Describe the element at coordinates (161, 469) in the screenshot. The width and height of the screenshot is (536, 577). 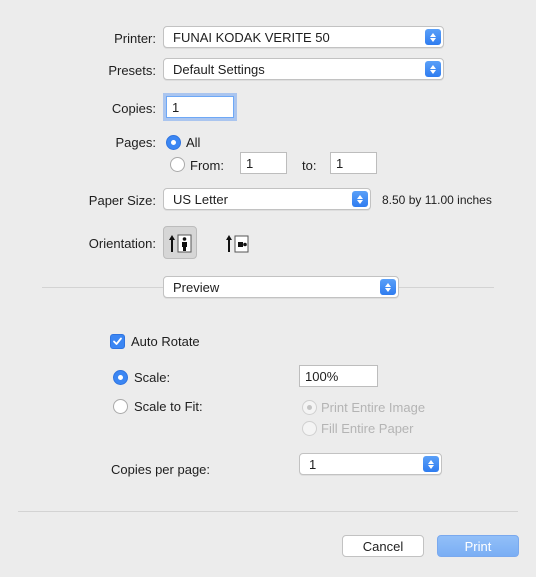
I see `copies-per-page-label: Copies per page:` at that location.